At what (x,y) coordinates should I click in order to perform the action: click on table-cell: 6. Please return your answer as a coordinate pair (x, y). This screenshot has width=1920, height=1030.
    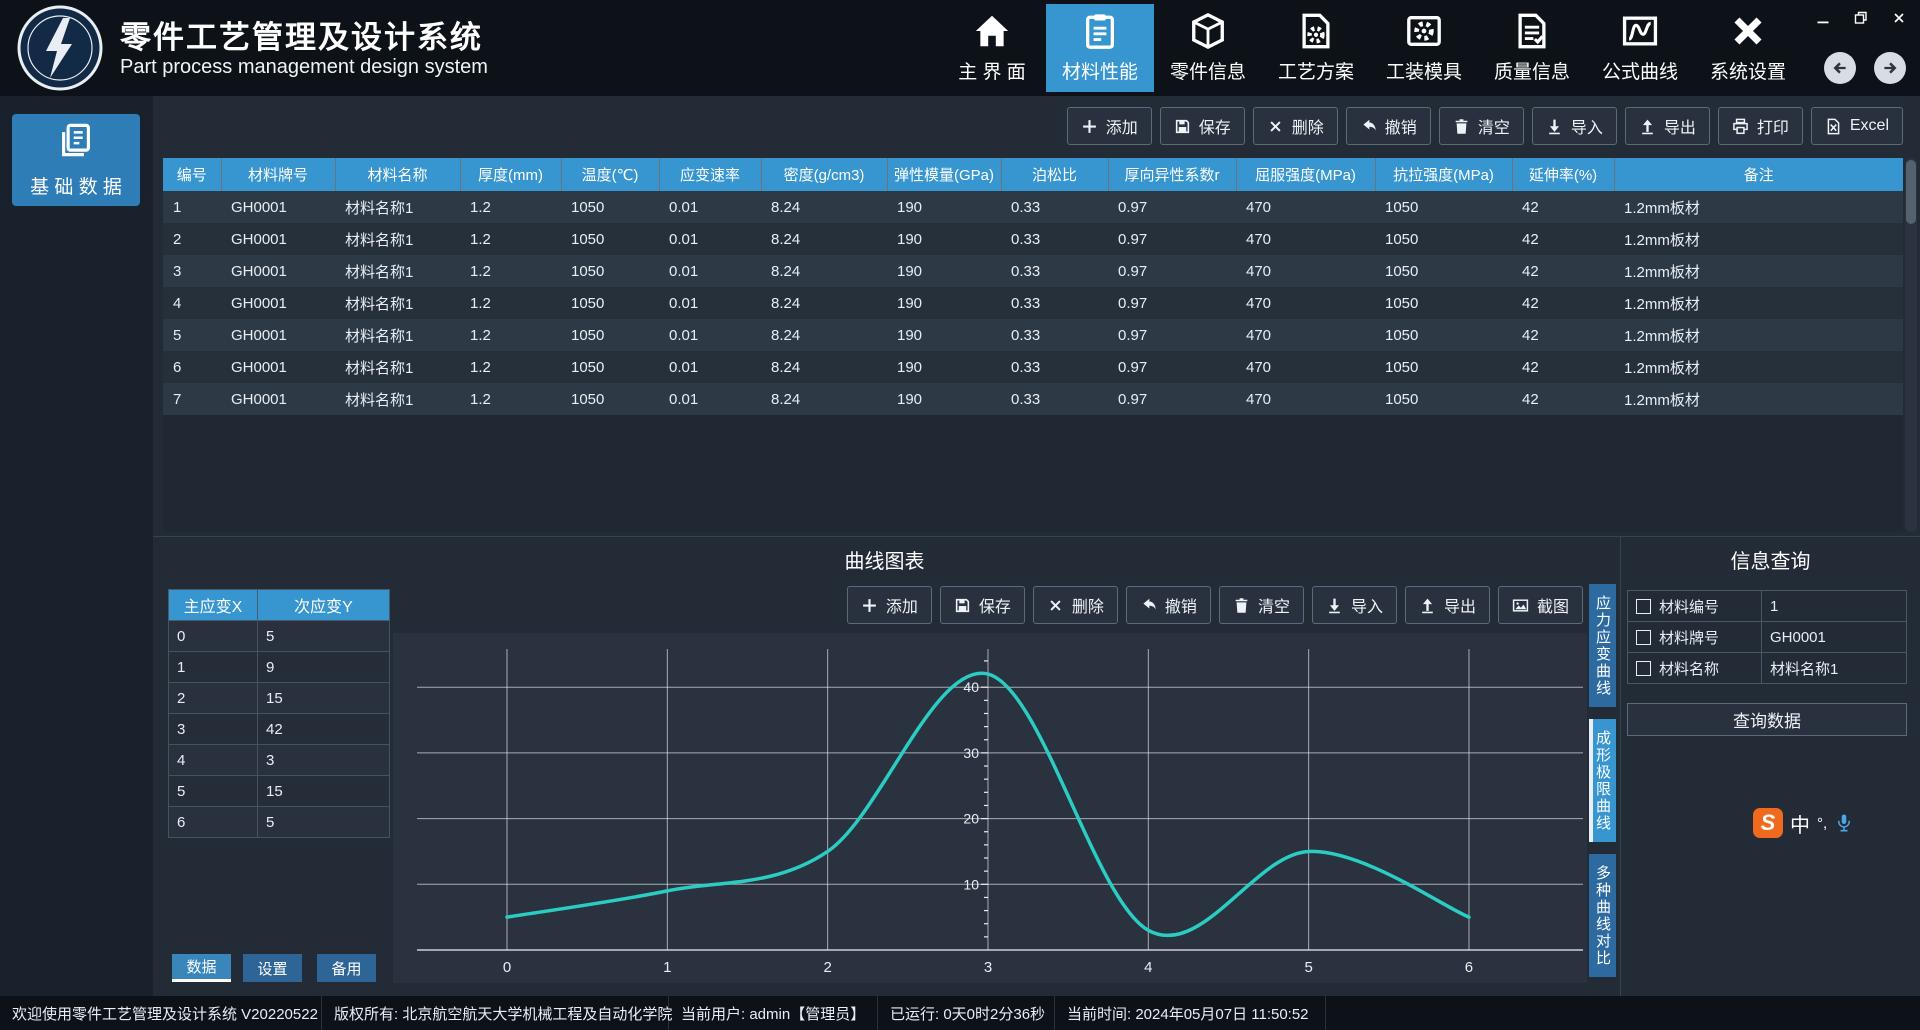
    Looking at the image, I should click on (192, 367).